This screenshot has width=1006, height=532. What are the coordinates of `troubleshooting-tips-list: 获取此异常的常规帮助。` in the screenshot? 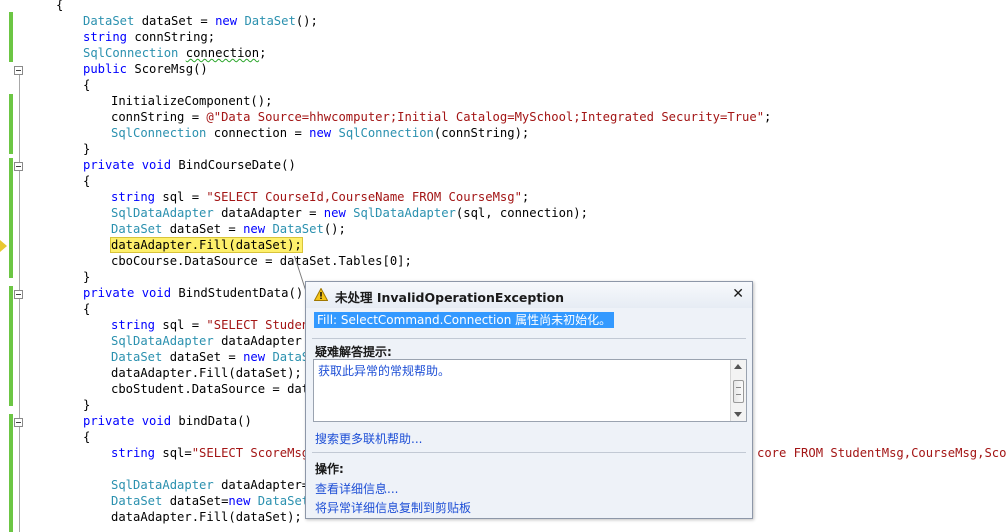 It's located at (530, 390).